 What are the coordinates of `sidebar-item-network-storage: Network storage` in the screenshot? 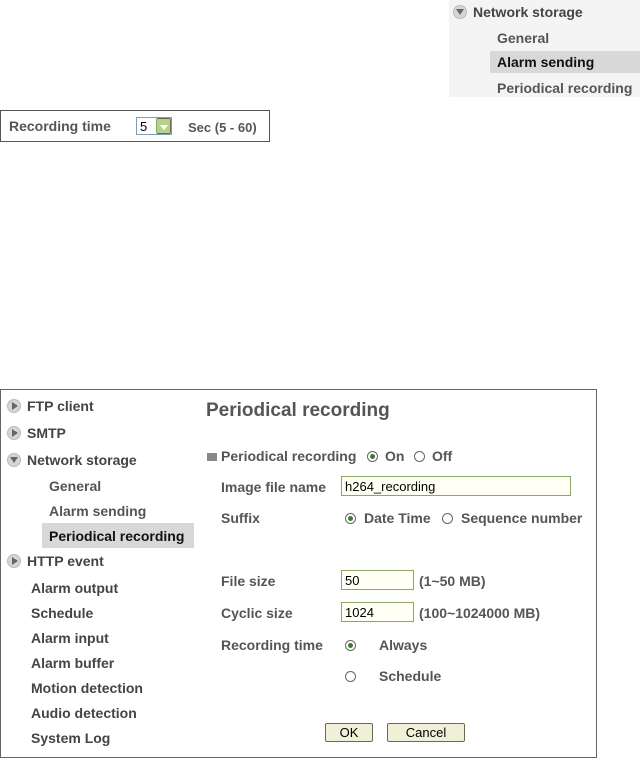 It's located at (72, 460).